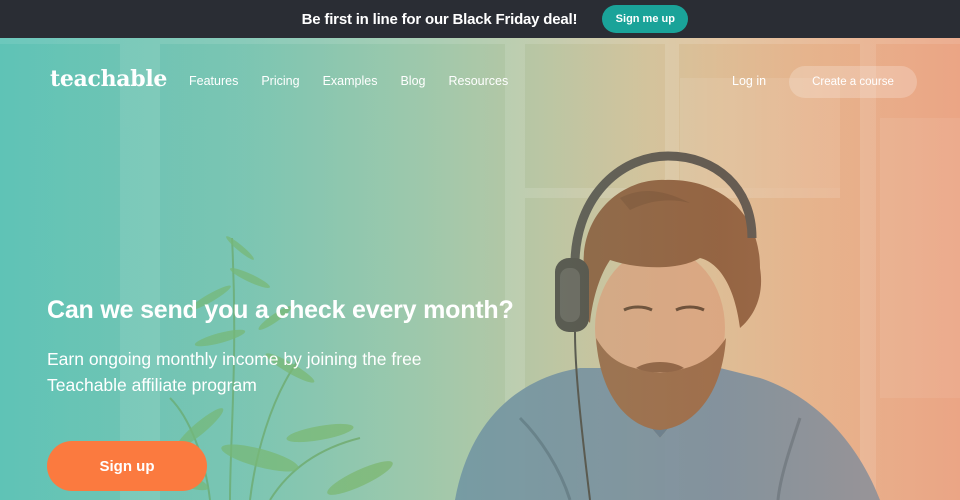 This screenshot has height=500, width=960. I want to click on nav-link-resources: Resources, so click(478, 81).